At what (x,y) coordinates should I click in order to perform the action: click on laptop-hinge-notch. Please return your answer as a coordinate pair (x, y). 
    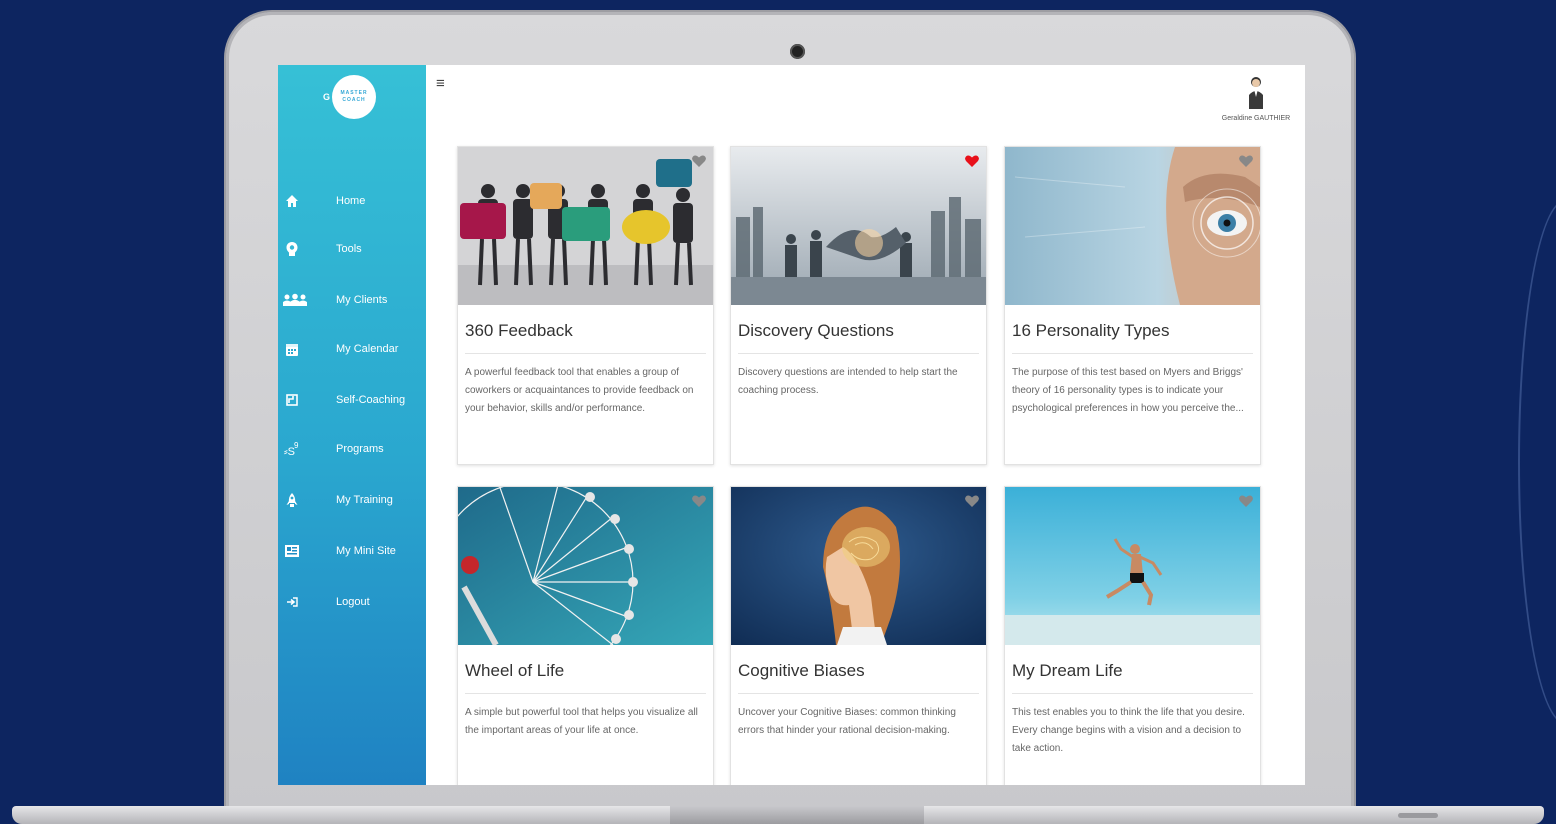
    Looking at the image, I should click on (797, 815).